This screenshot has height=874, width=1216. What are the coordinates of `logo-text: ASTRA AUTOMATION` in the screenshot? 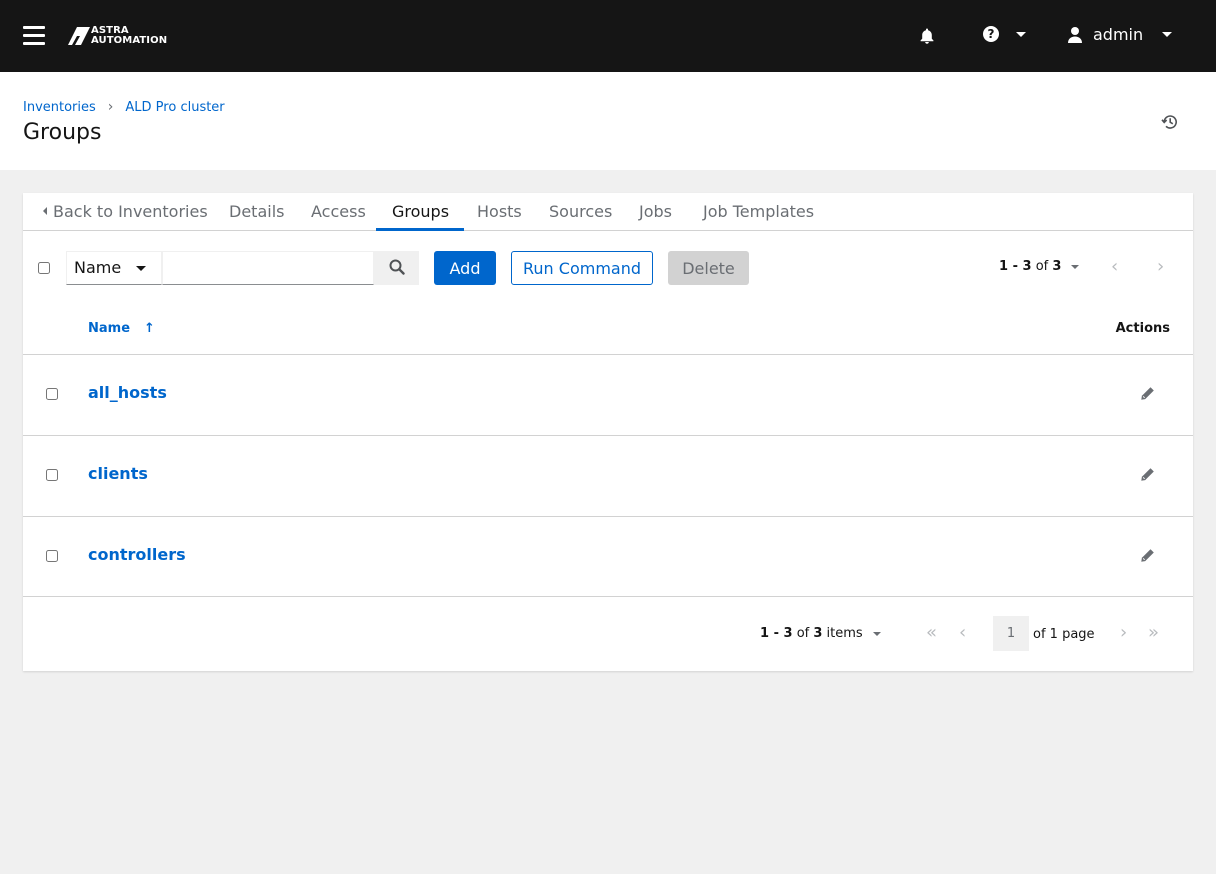 It's located at (129, 35).